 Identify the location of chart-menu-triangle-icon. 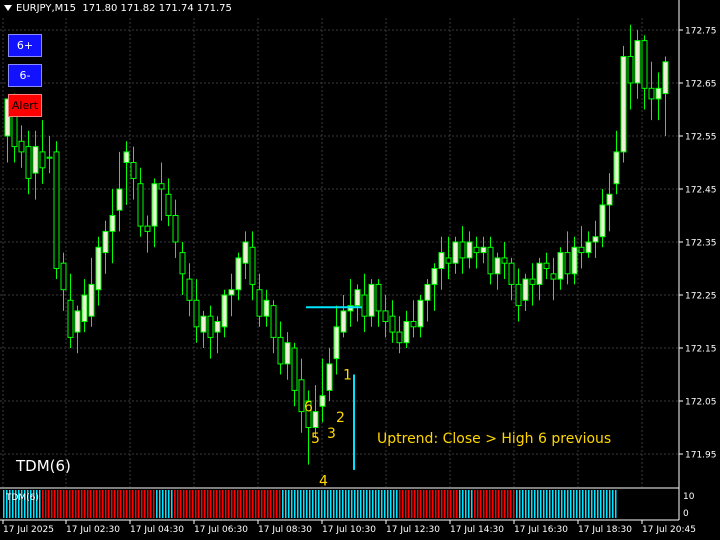
(8, 8).